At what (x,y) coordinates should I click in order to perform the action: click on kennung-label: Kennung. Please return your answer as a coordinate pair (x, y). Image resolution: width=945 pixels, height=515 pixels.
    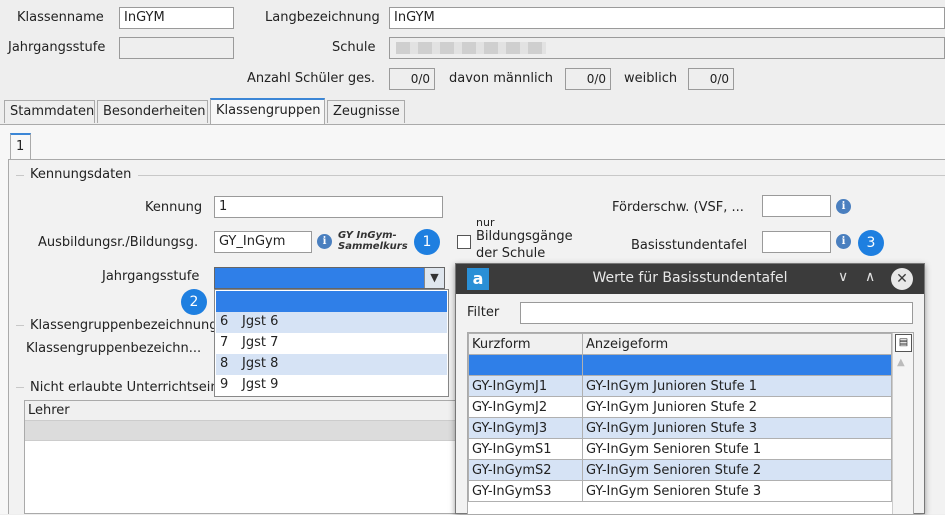
    Looking at the image, I should click on (174, 207).